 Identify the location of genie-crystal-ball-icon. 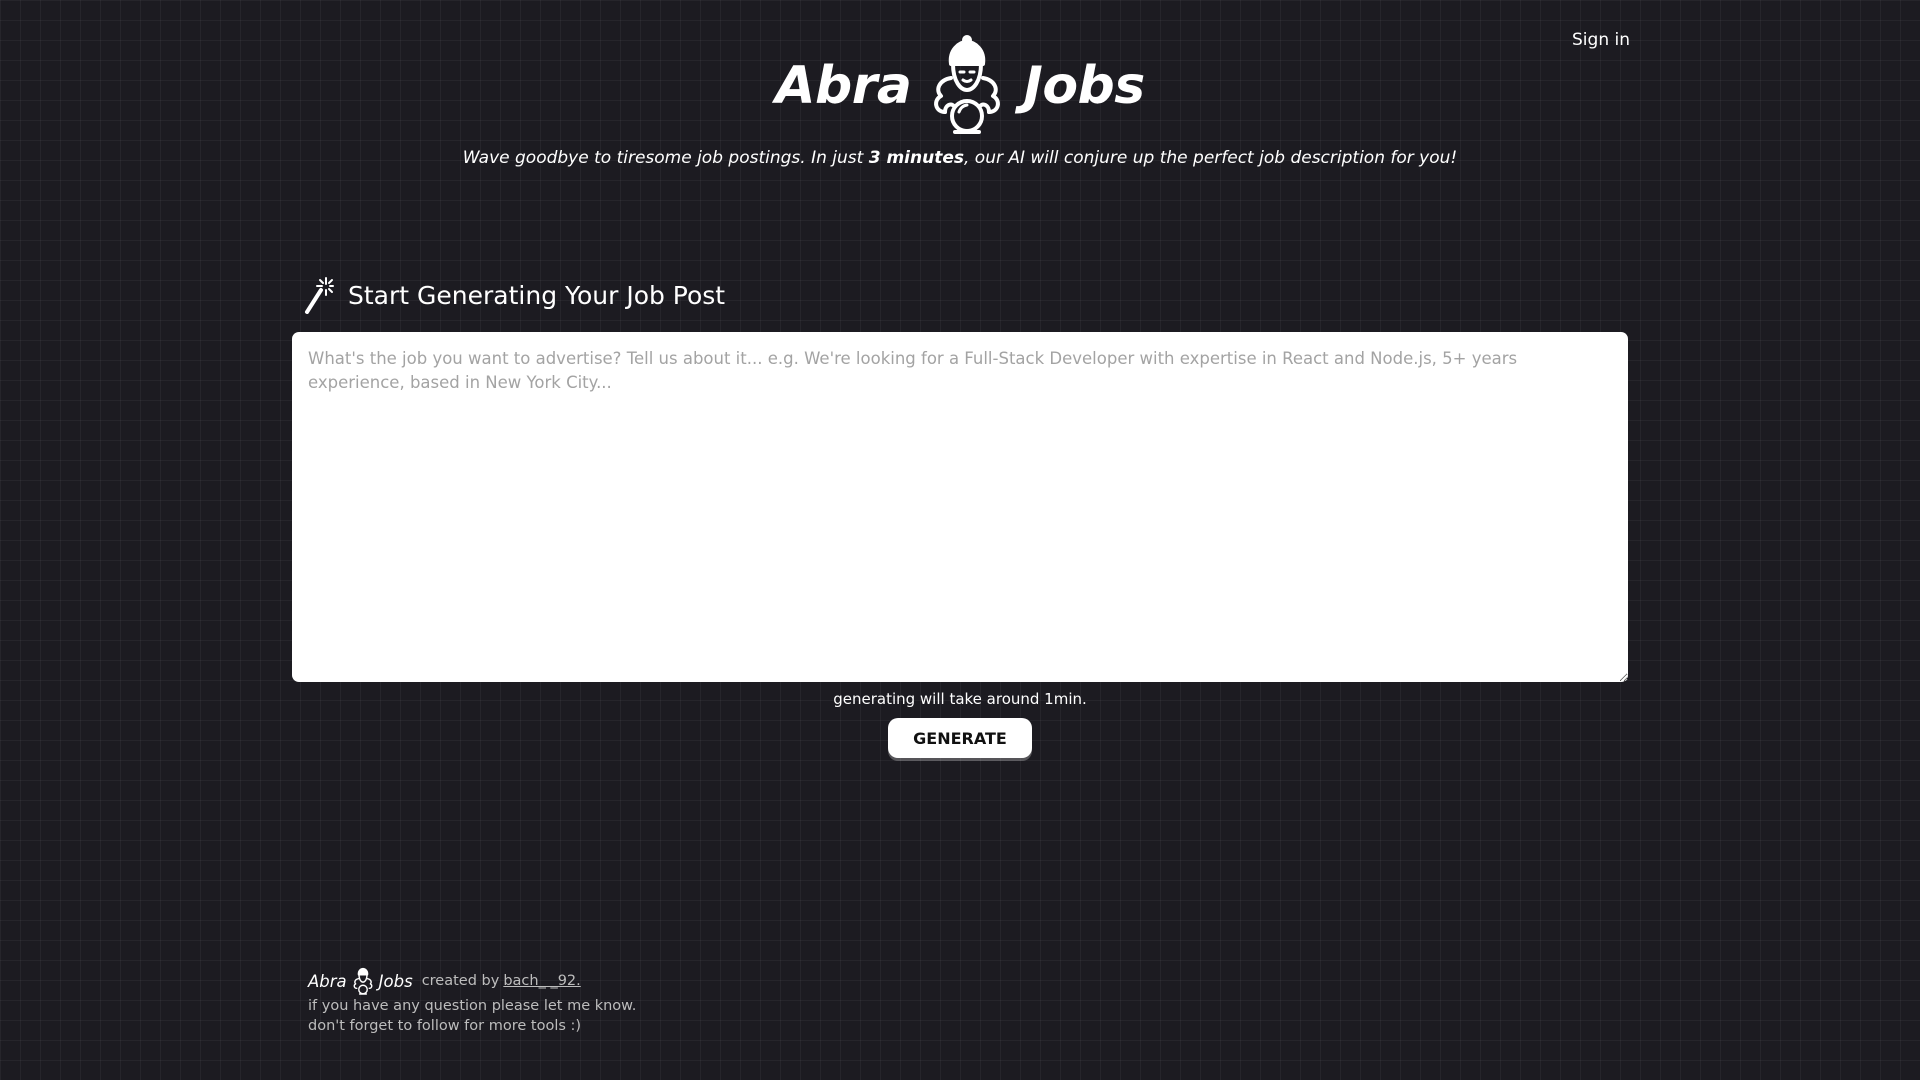
(967, 84).